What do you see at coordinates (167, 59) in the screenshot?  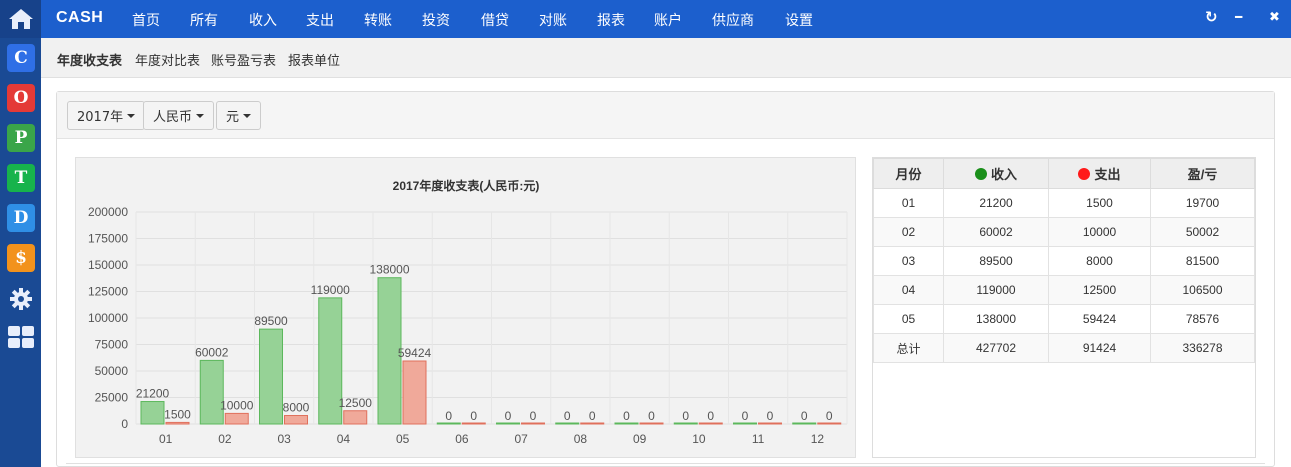 I see `tab-annual-comparison: 年度对比表` at bounding box center [167, 59].